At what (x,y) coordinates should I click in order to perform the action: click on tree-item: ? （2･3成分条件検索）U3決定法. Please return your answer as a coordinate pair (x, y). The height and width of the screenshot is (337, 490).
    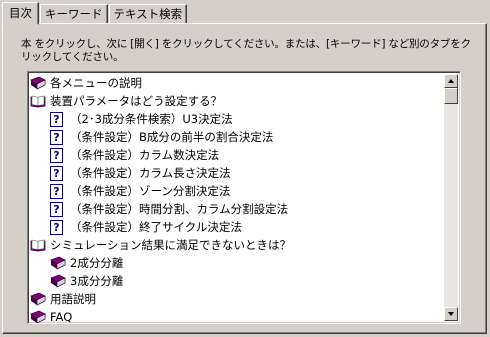
    Looking at the image, I should click on (237, 119).